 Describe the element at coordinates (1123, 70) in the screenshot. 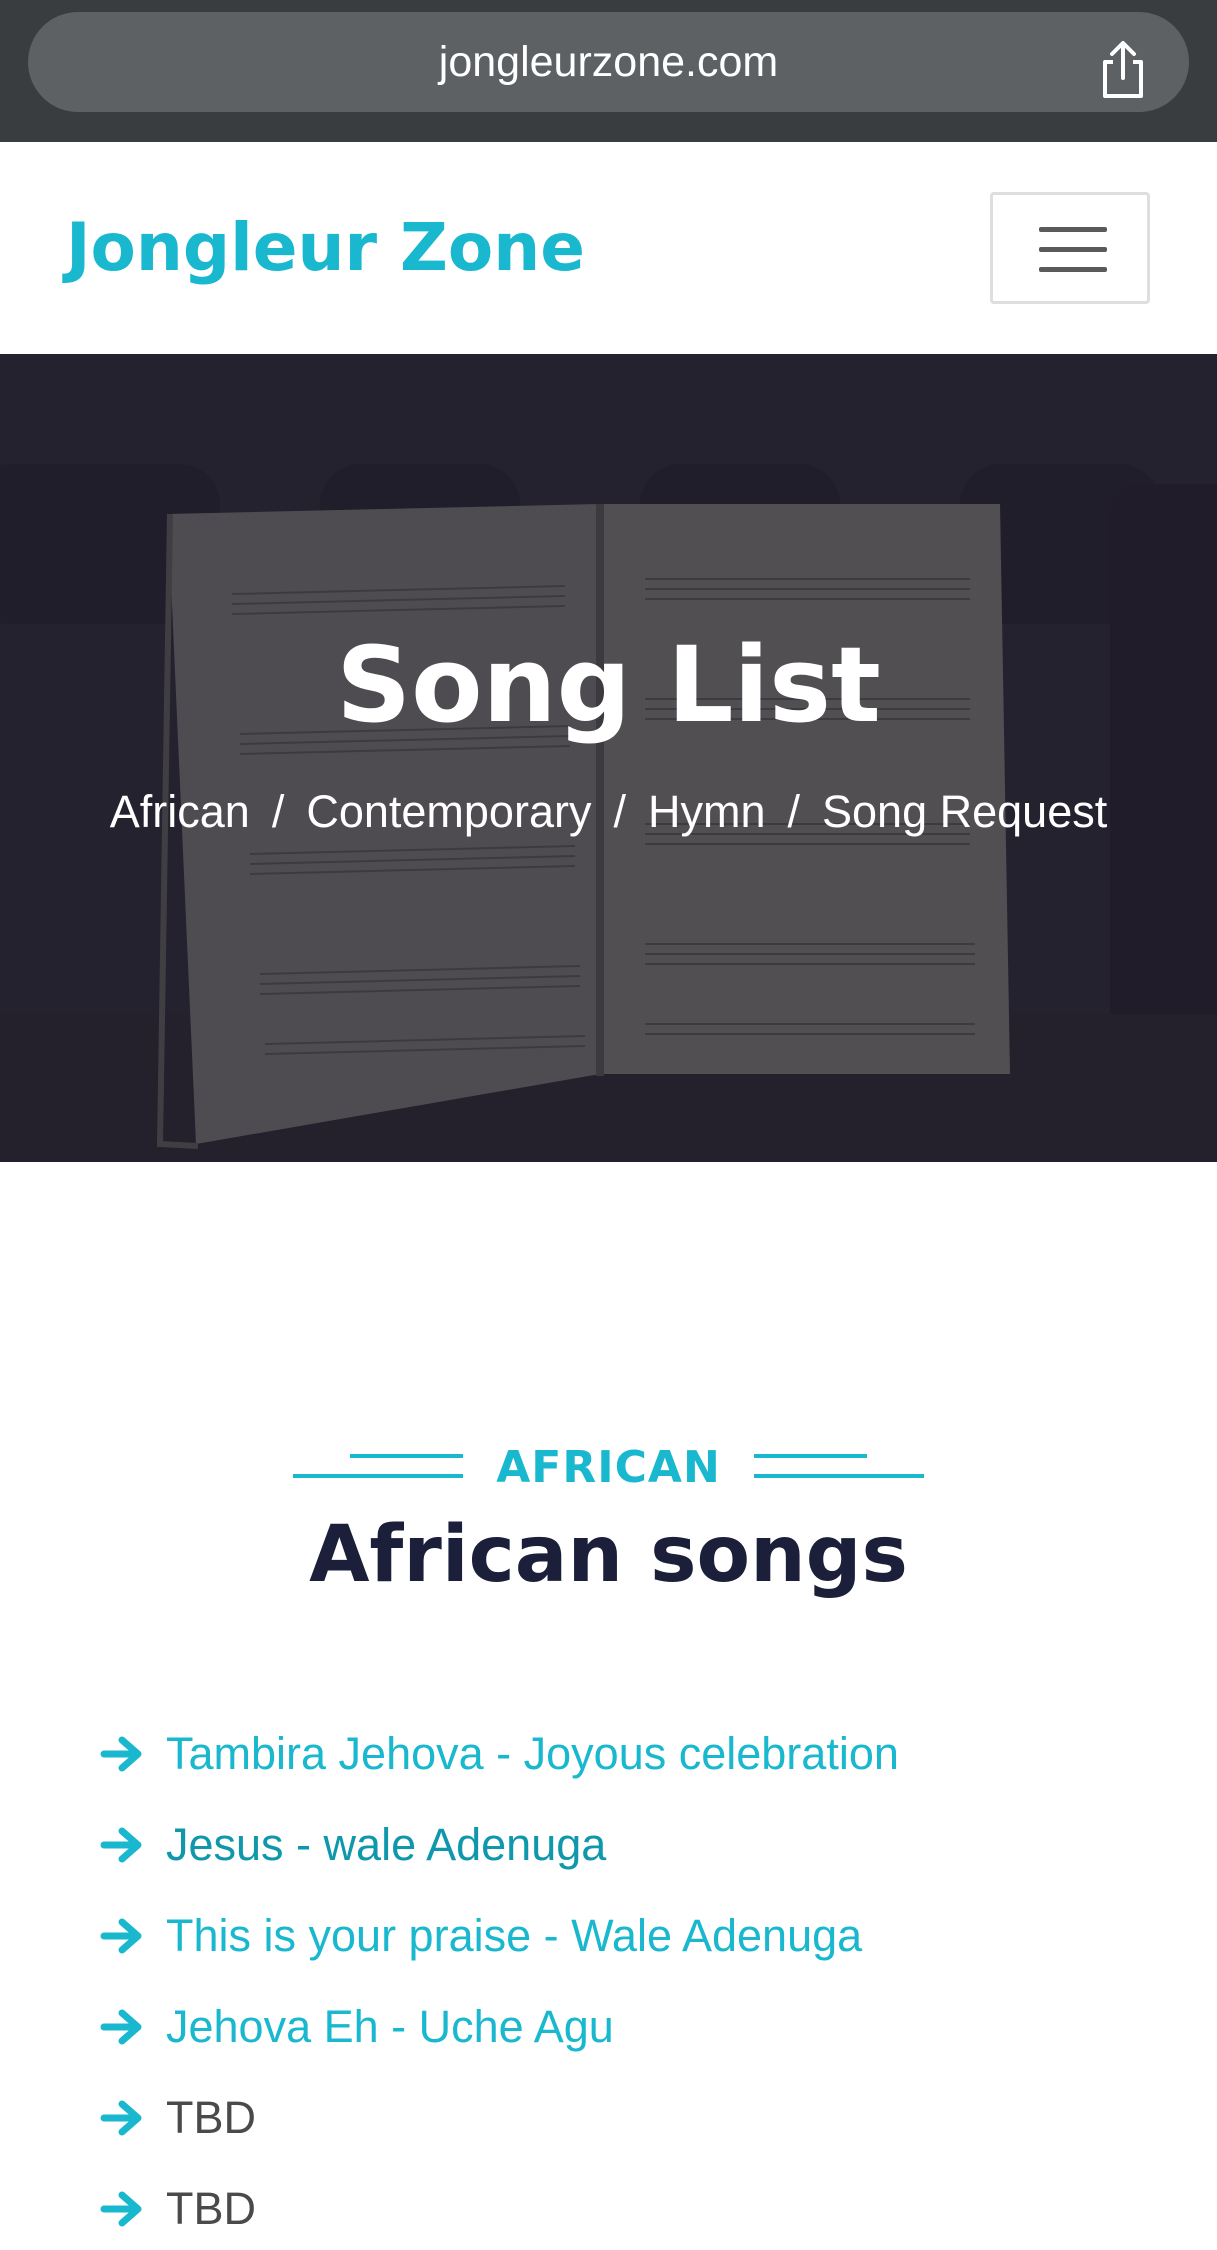

I see `share-icon` at that location.